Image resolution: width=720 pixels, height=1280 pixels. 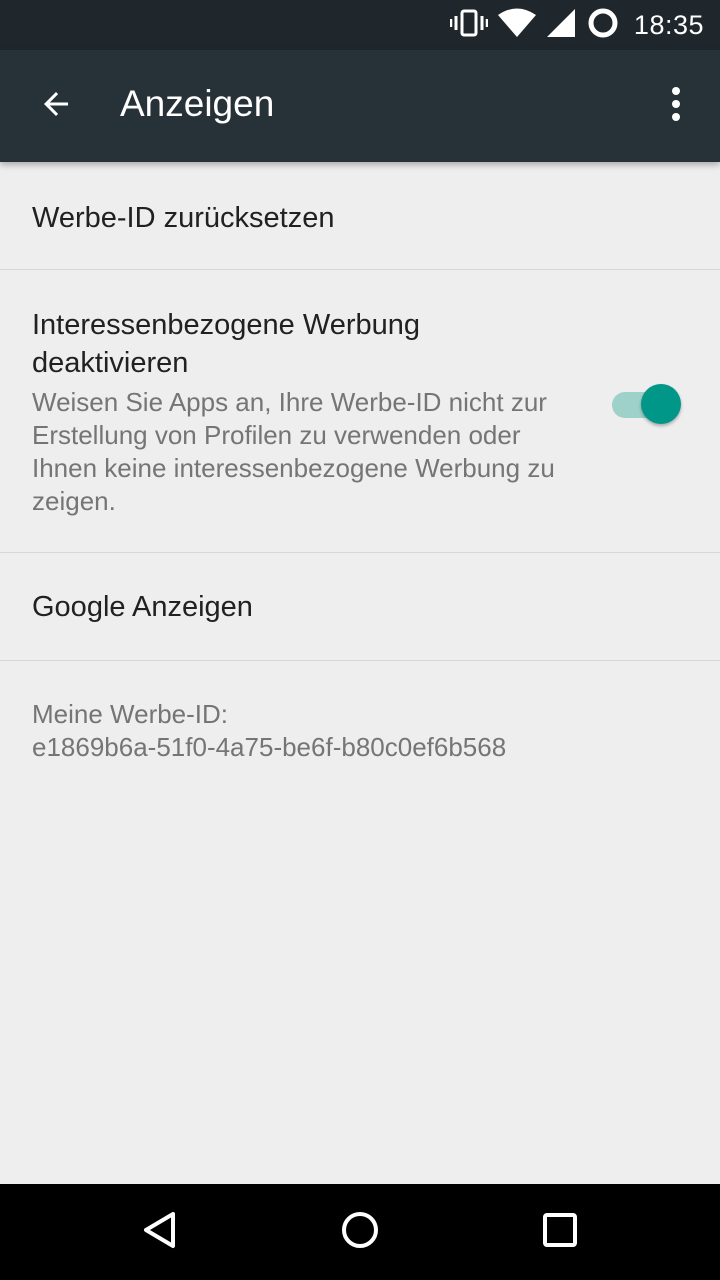 I want to click on nav-home-button, so click(x=360, y=1232).